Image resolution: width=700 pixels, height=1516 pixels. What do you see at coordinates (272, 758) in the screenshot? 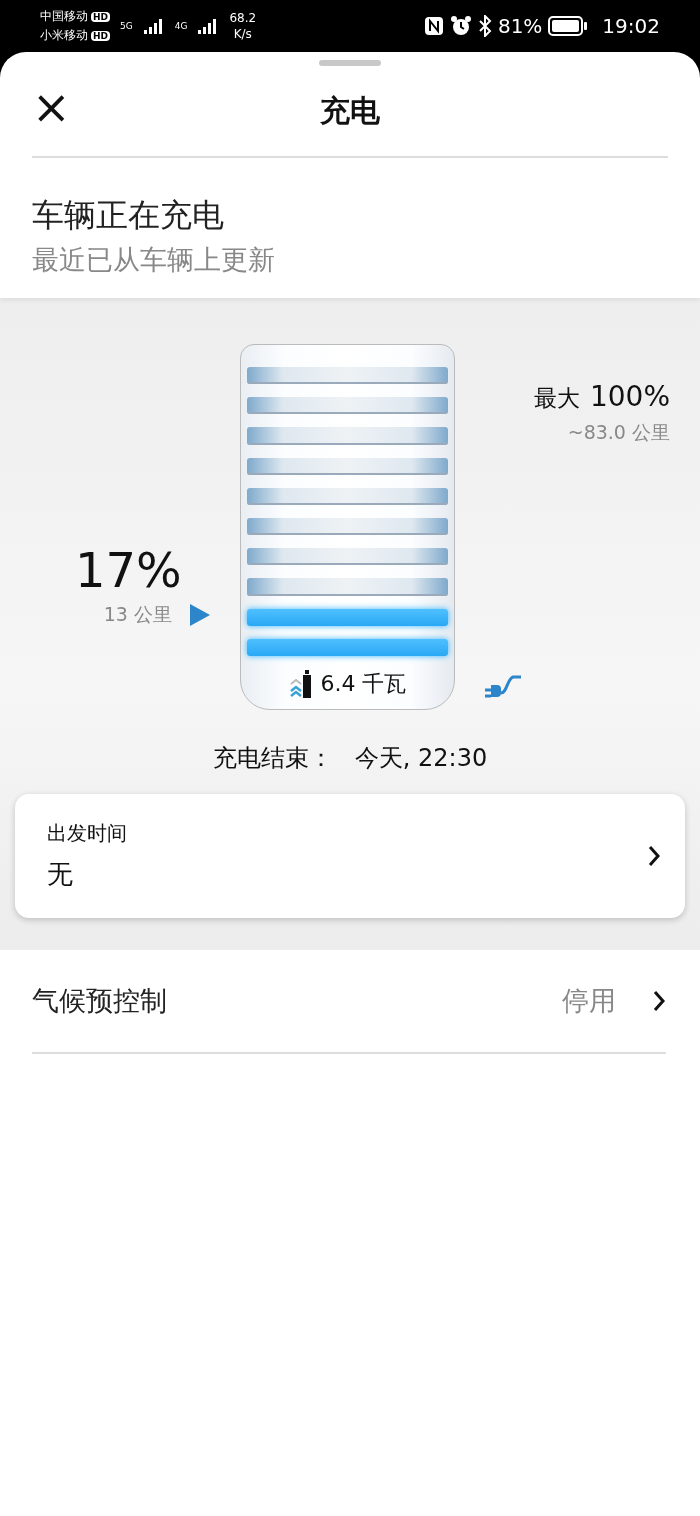
I see `charge-end-label: 充电结束：` at bounding box center [272, 758].